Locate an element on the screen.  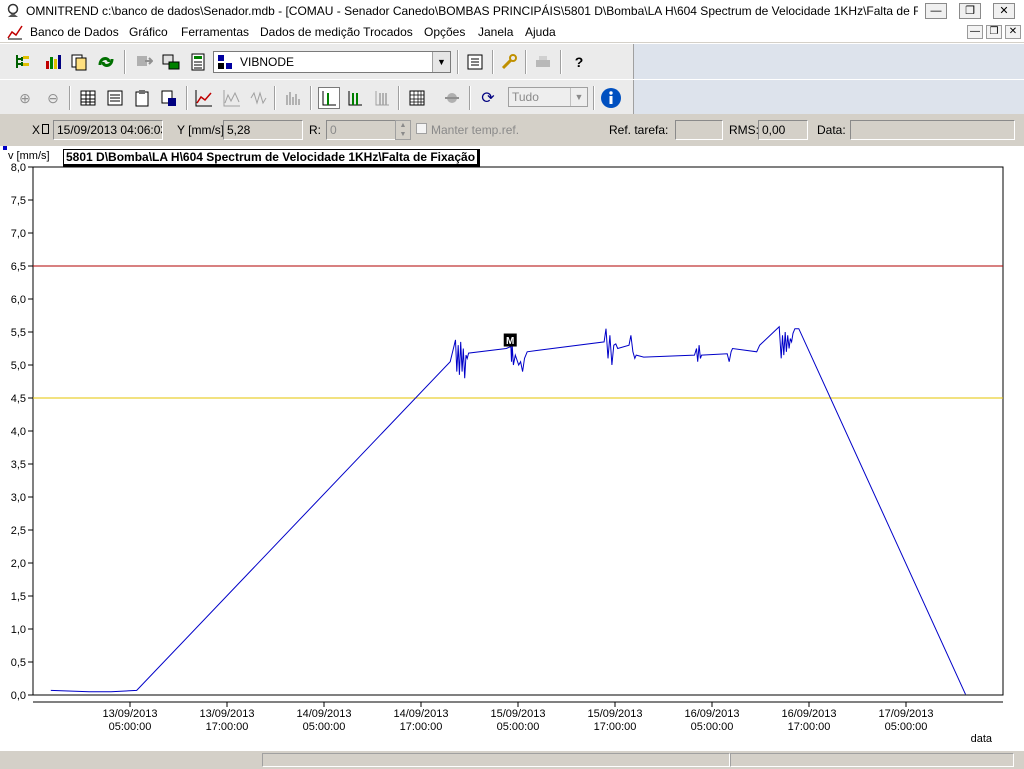
minimize-button: — is located at coordinates (936, 11).